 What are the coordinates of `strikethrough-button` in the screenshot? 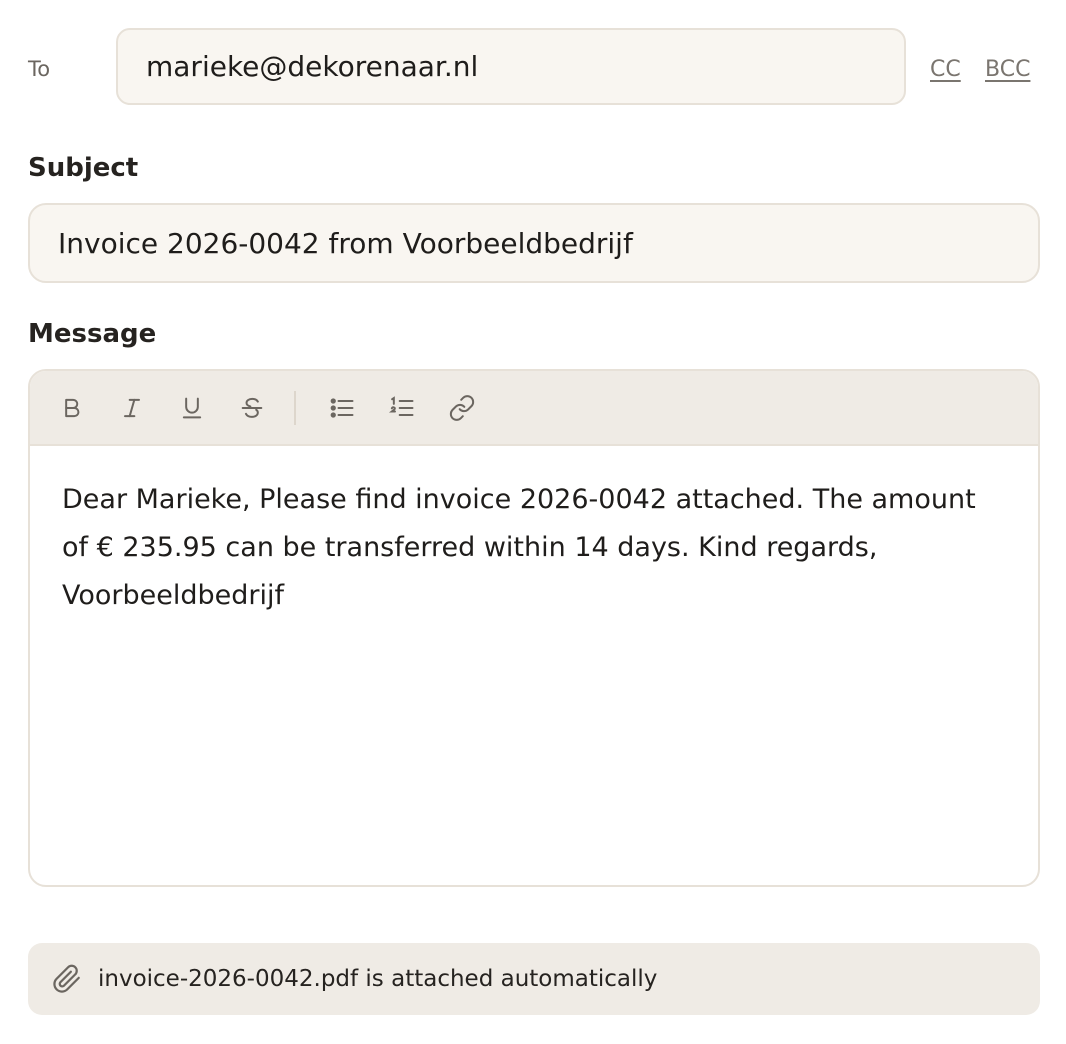 It's located at (252, 408).